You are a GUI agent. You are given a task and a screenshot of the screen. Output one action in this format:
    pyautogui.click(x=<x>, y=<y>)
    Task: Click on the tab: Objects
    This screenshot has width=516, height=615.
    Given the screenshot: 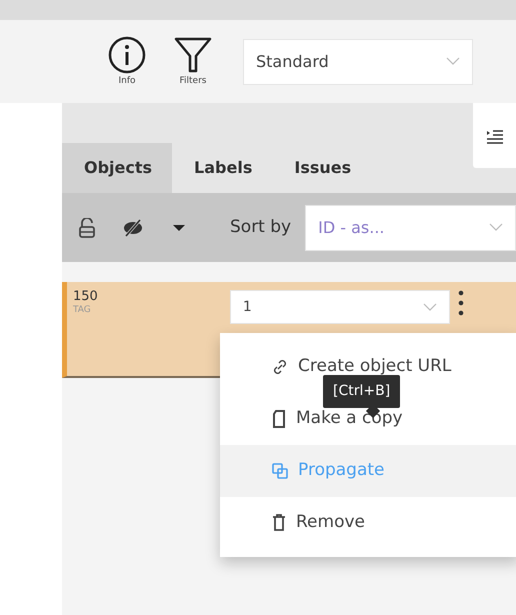 What is the action you would take?
    pyautogui.click(x=117, y=168)
    